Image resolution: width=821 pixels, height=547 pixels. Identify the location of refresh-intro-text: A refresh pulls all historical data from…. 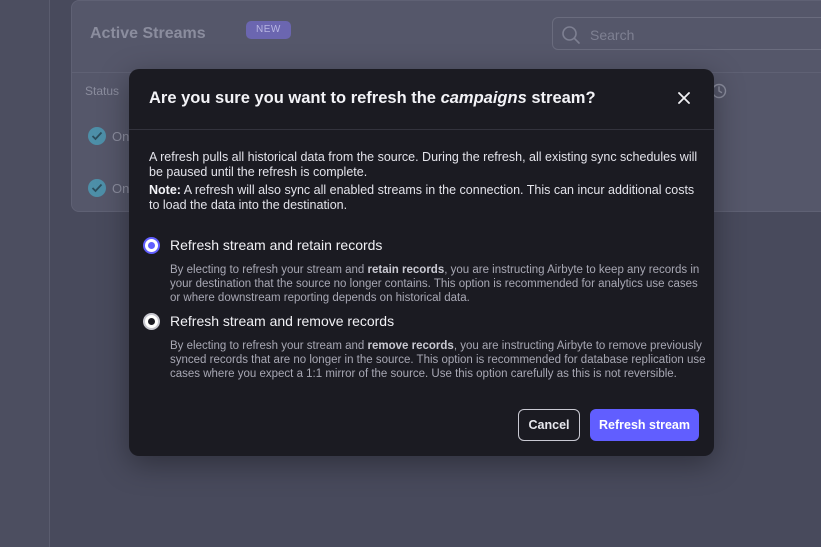
(423, 164).